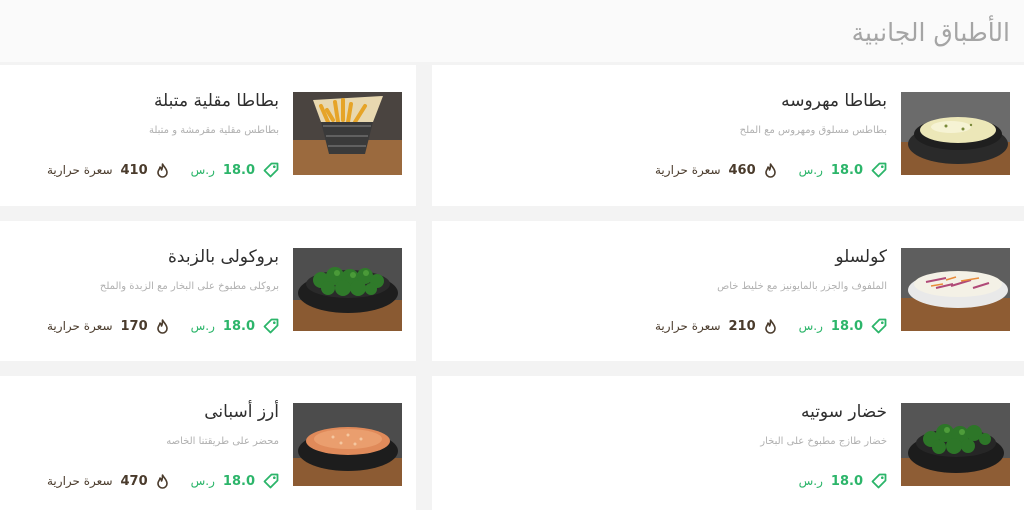 Image resolution: width=1024 pixels, height=510 pixels. Describe the element at coordinates (213, 130) in the screenshot. I see `dish-description: بطاطس مقلية مقرمشة و متبلة` at that location.